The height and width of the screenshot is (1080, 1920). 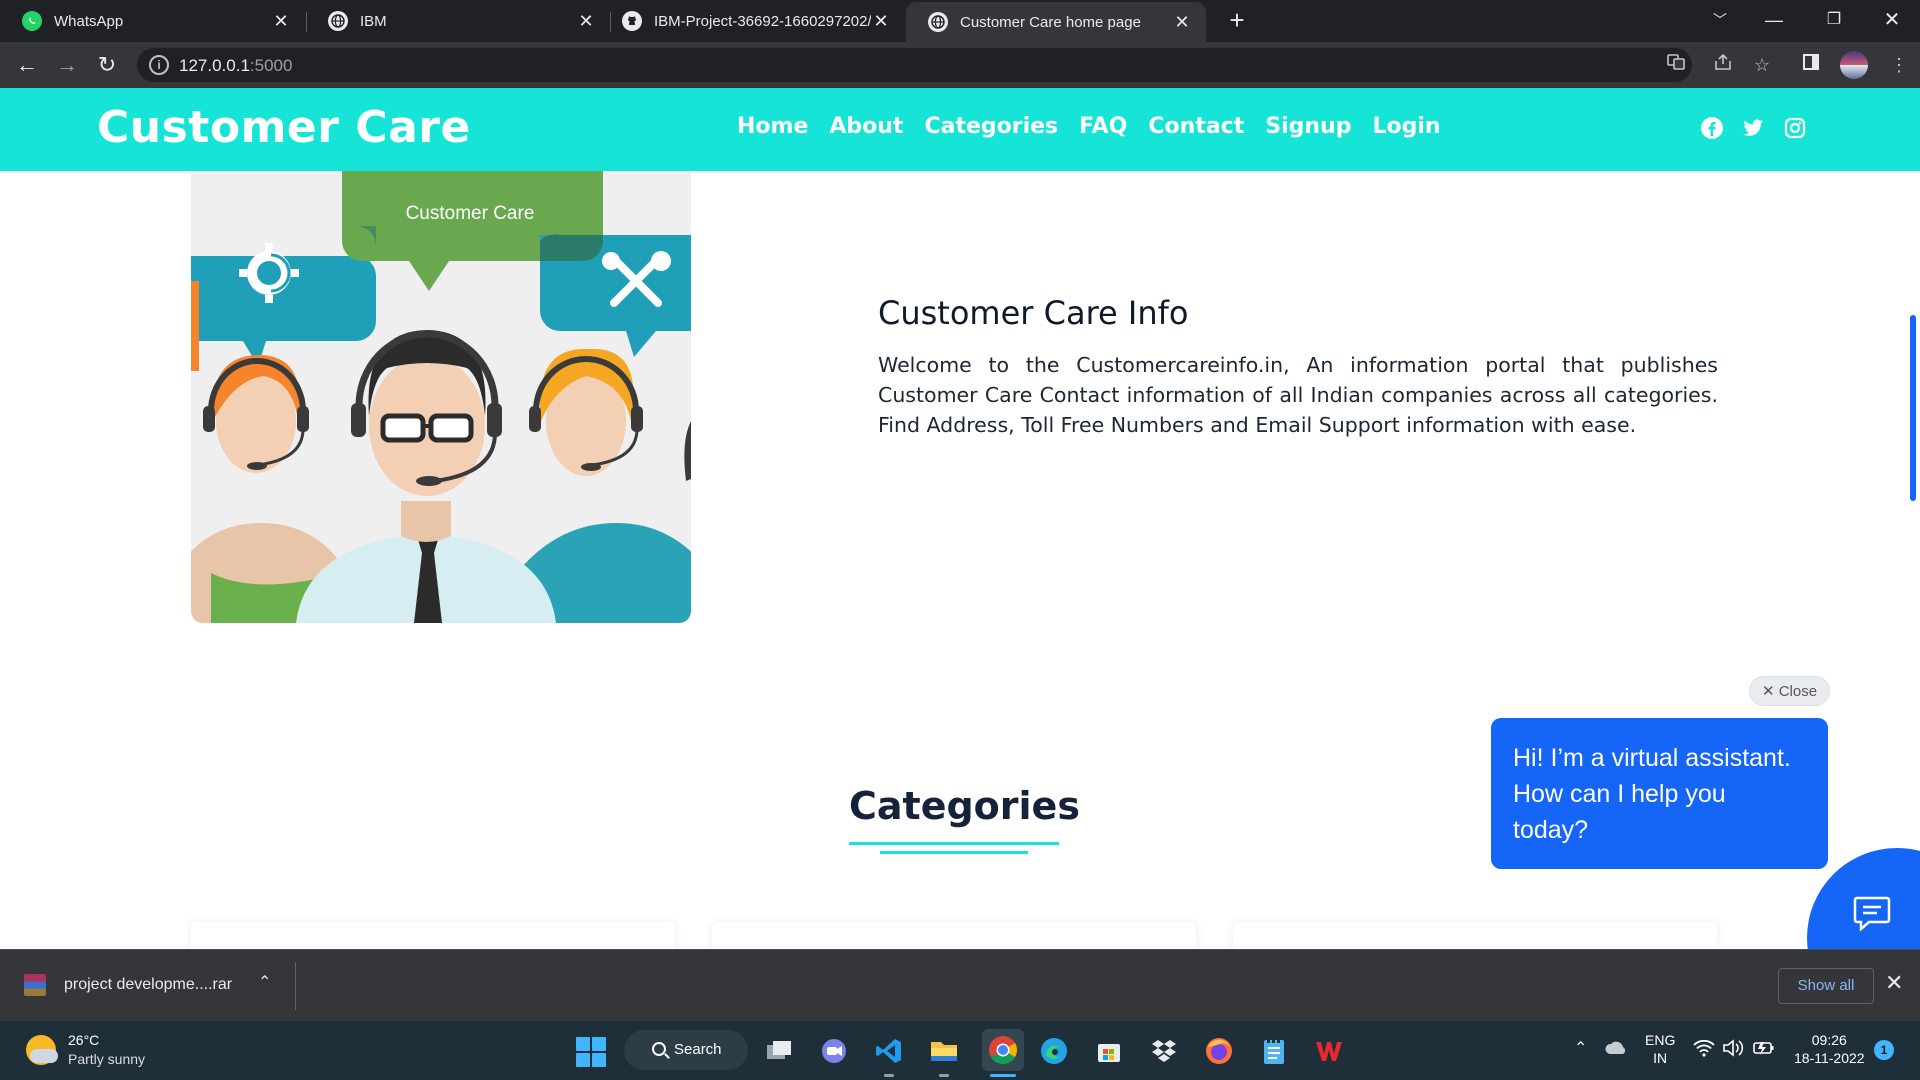 What do you see at coordinates (1913, 408) in the screenshot?
I see `page-scrollbar-thumb` at bounding box center [1913, 408].